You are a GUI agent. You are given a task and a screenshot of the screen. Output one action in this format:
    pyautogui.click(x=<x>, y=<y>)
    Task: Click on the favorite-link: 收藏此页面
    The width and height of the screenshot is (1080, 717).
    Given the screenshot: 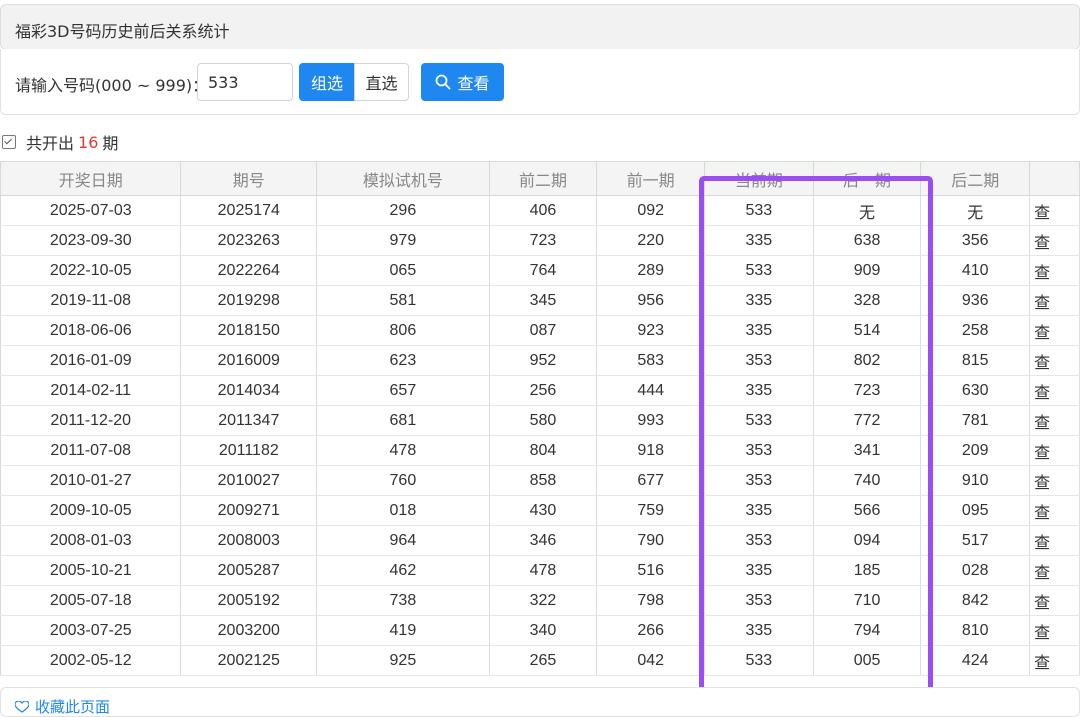 What is the action you would take?
    pyautogui.click(x=62, y=706)
    